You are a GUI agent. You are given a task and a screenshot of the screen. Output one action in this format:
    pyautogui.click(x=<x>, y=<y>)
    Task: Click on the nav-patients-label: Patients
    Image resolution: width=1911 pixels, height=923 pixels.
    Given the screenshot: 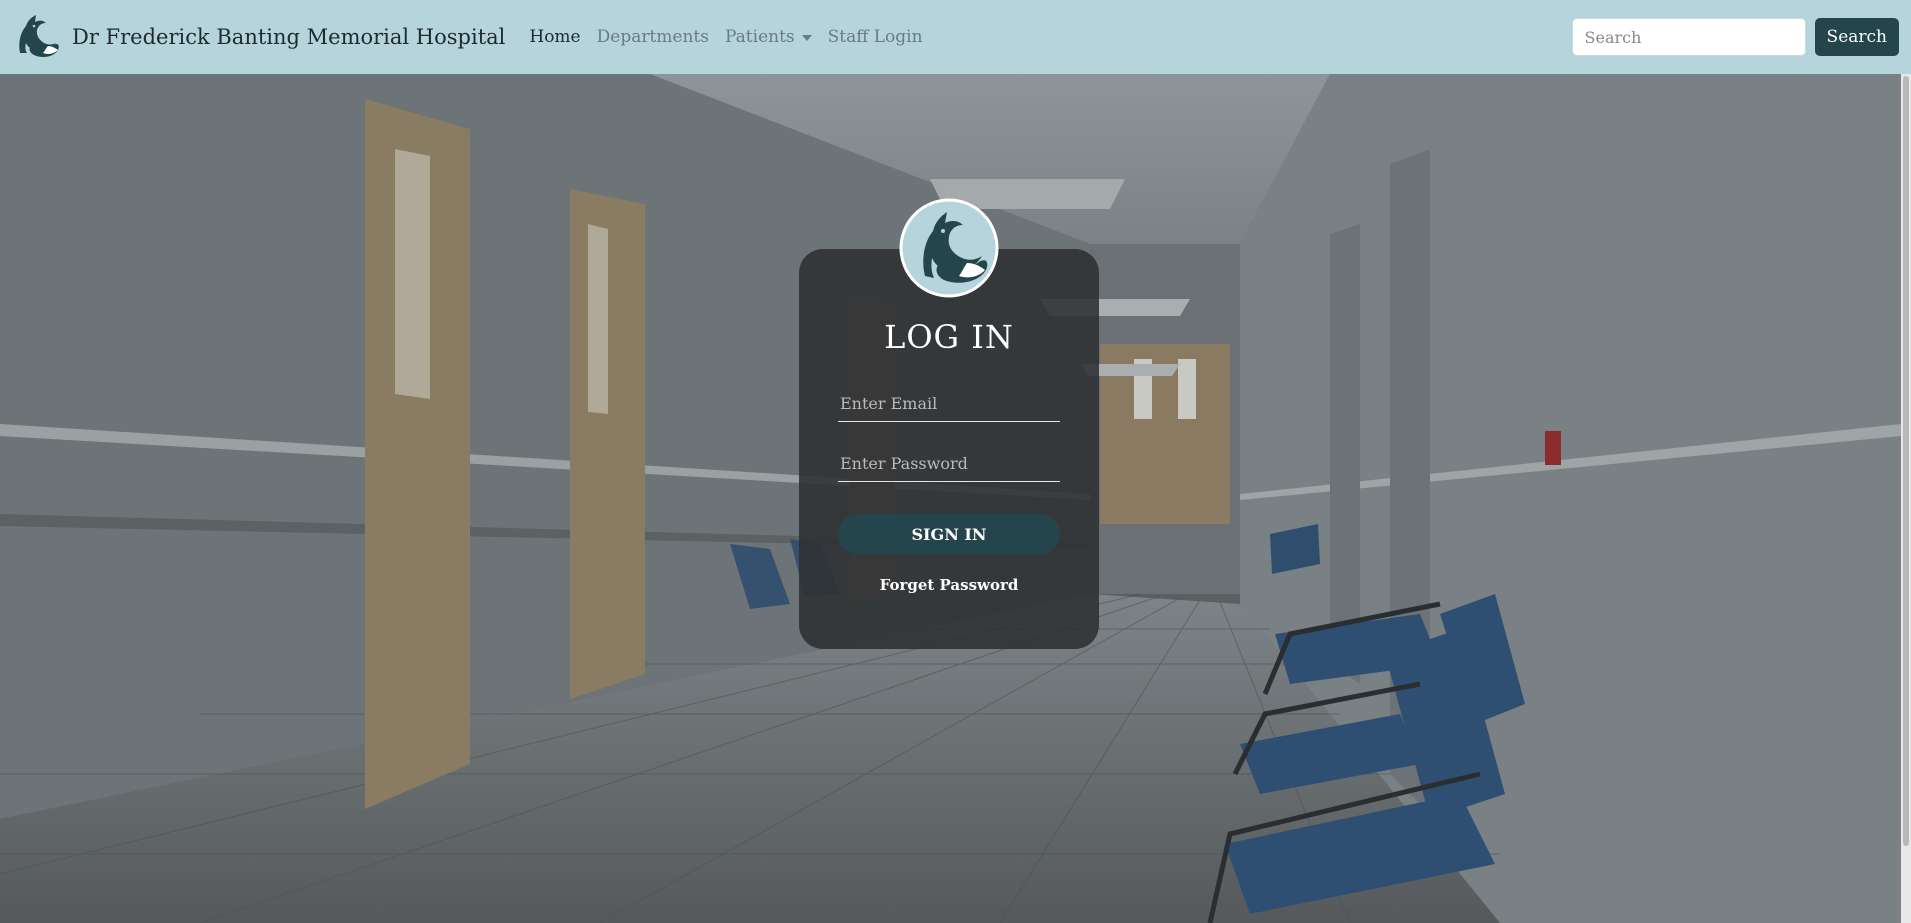 What is the action you would take?
    pyautogui.click(x=759, y=37)
    